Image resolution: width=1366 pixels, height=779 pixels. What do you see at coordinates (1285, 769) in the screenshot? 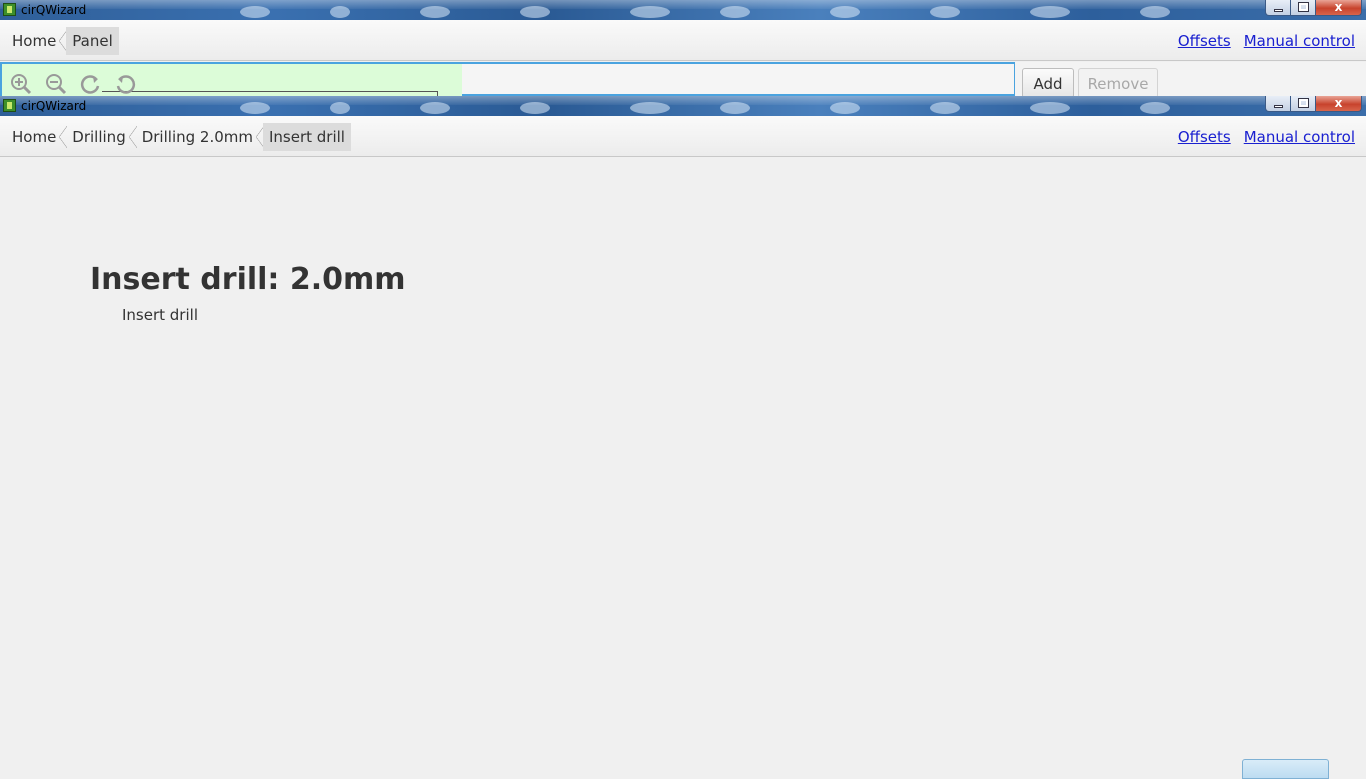
I see `next-button` at bounding box center [1285, 769].